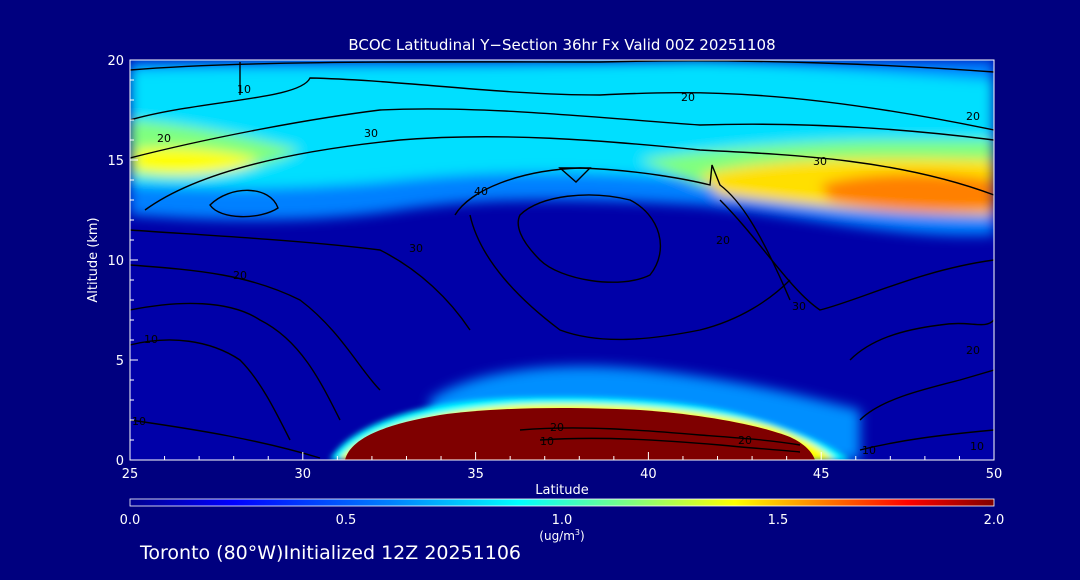  I want to click on x-tick-label: 25, so click(130, 474).